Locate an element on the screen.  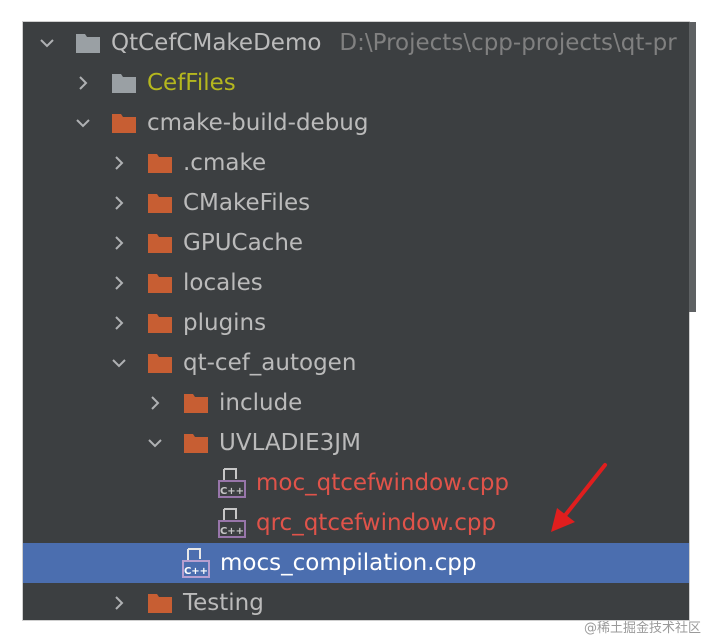
tree-item-label: Testing is located at coordinates (223, 603).